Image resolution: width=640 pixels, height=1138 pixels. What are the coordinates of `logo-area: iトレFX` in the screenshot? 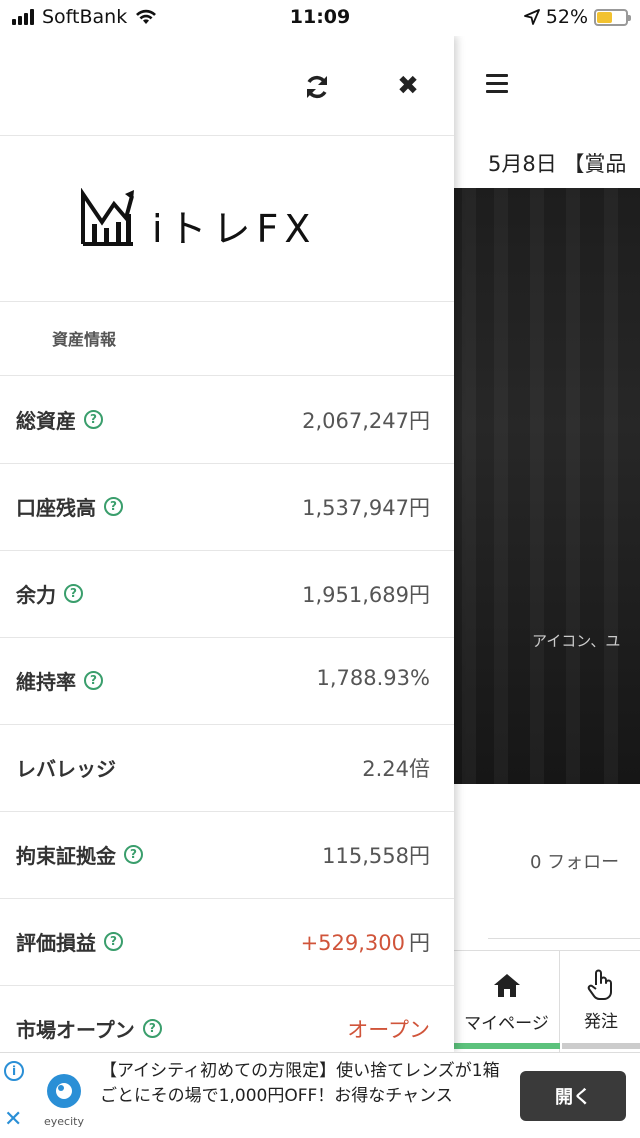 It's located at (227, 219).